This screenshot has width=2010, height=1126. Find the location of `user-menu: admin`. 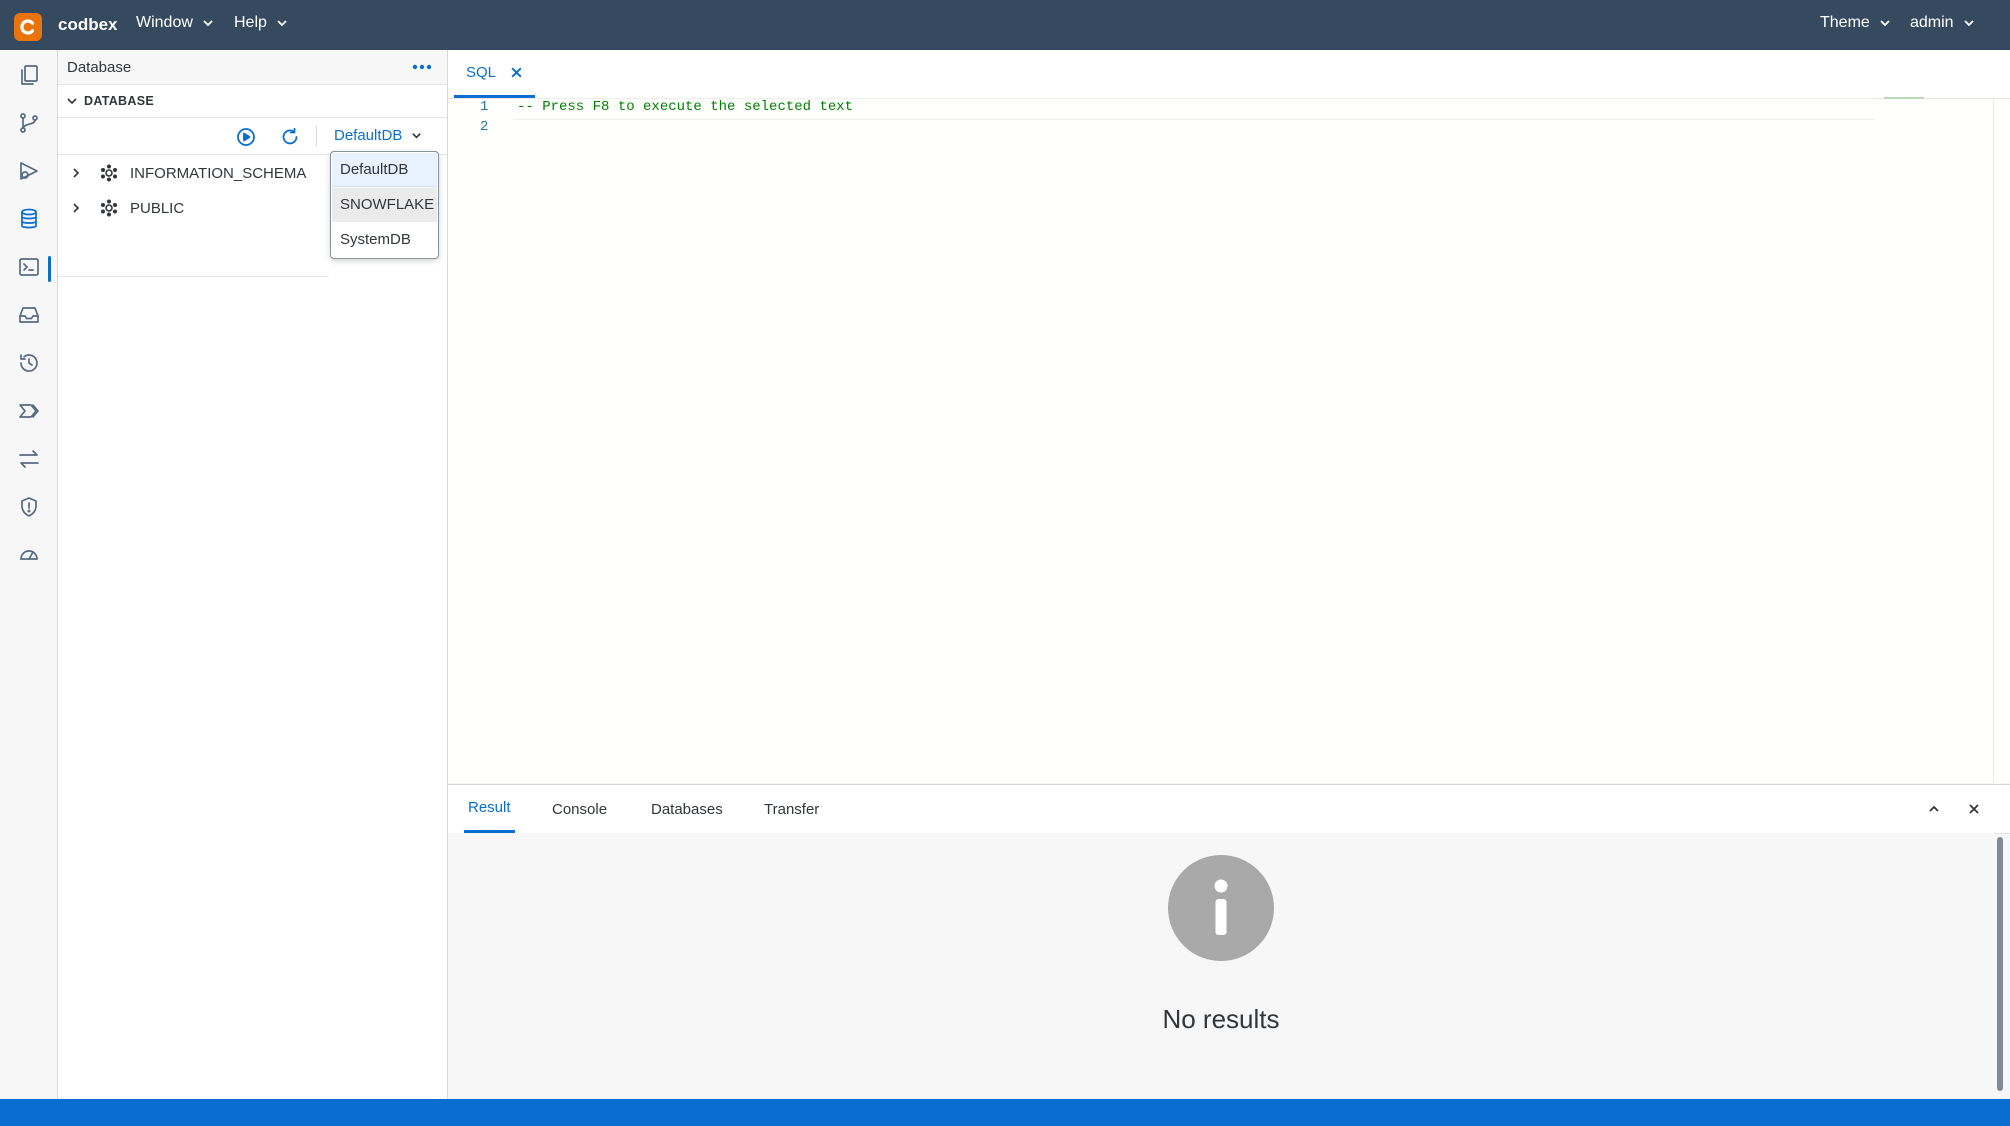

user-menu: admin is located at coordinates (1943, 23).